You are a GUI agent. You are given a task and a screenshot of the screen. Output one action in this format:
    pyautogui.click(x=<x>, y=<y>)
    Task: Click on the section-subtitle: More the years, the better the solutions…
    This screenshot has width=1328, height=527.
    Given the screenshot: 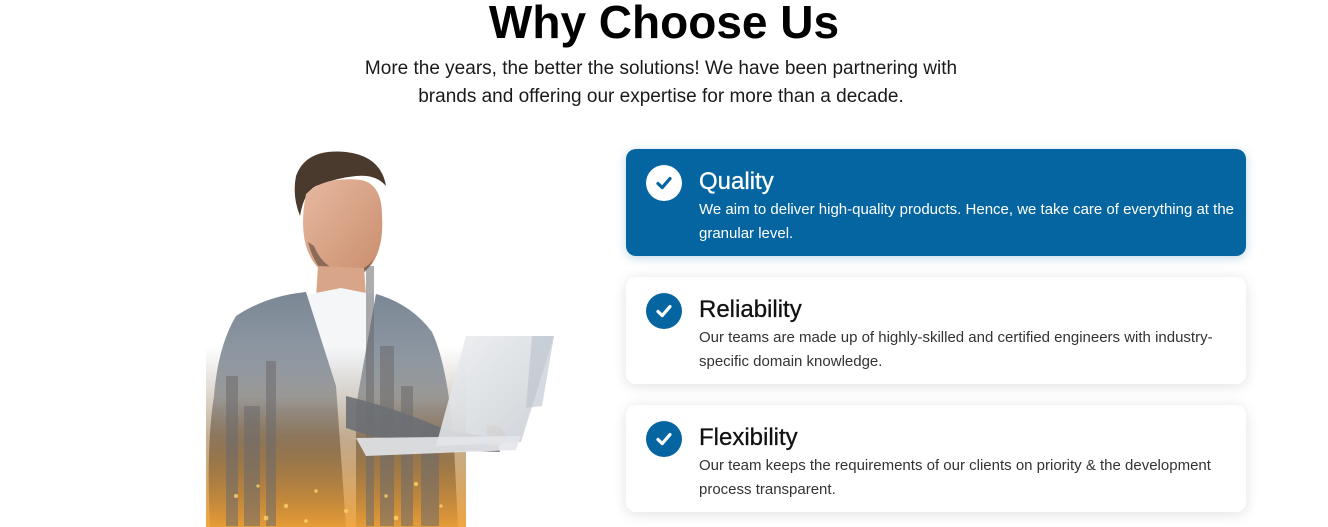 What is the action you would take?
    pyautogui.click(x=661, y=82)
    